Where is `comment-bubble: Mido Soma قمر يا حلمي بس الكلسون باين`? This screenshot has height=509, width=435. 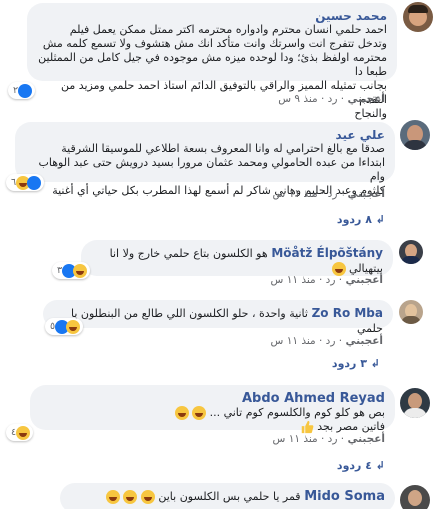 comment-bubble: Mido Soma قمر يا حلمي بس الكلسون باين is located at coordinates (227, 496).